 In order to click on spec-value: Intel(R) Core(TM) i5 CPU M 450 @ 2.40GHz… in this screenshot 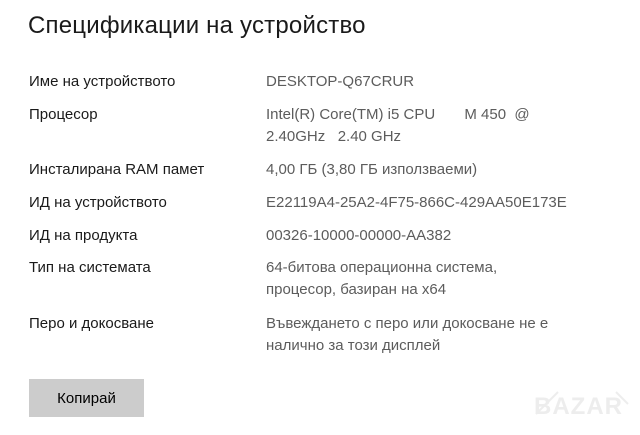, I will do `click(398, 125)`.